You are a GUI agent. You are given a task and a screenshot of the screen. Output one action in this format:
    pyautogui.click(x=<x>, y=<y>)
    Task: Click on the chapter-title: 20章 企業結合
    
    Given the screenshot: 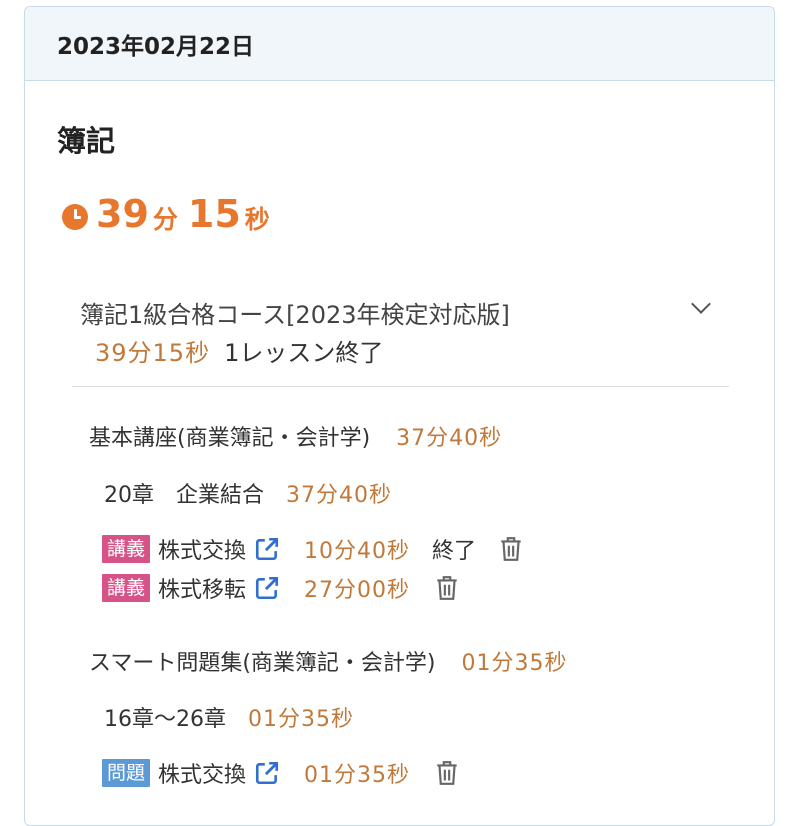 What is the action you would take?
    pyautogui.click(x=184, y=495)
    